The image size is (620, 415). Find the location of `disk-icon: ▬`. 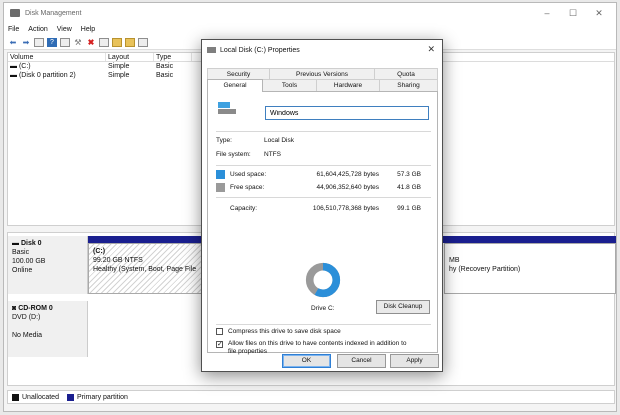

disk-icon: ▬ is located at coordinates (16, 243).